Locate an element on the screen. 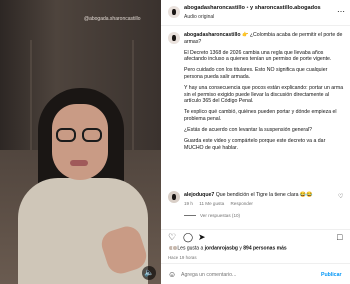 The height and width of the screenshot is (284, 350). heart-icon: ♡ is located at coordinates (172, 237).